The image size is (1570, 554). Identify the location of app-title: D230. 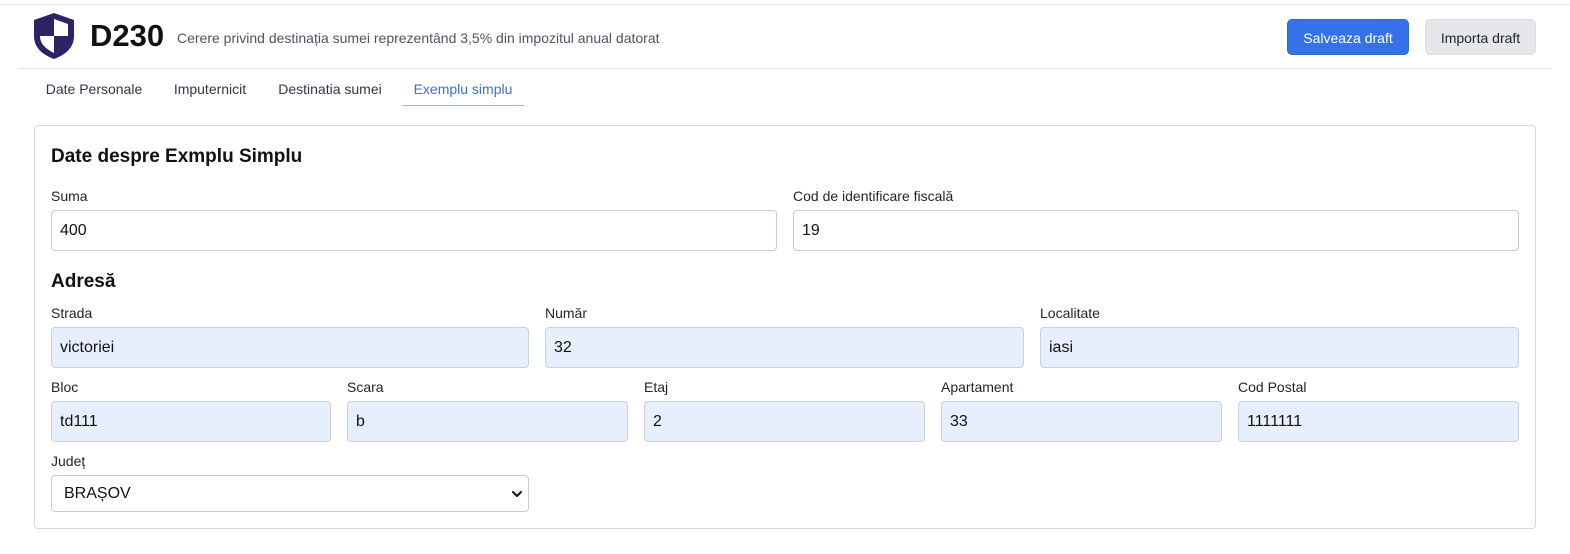
(127, 35).